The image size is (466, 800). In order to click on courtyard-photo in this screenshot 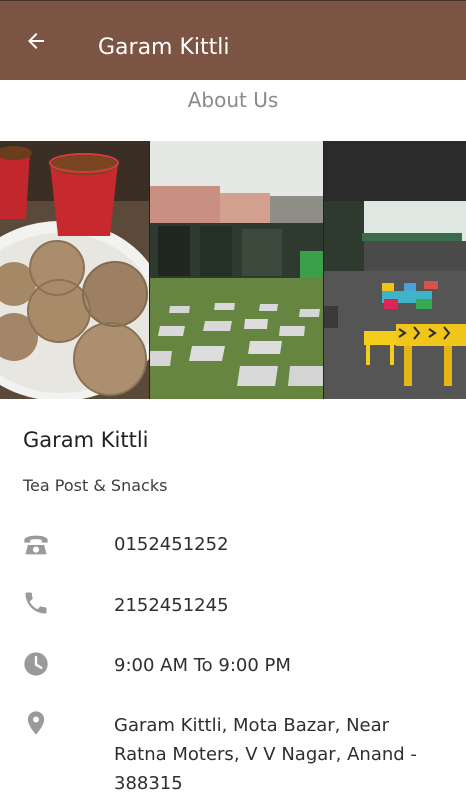, I will do `click(236, 270)`.